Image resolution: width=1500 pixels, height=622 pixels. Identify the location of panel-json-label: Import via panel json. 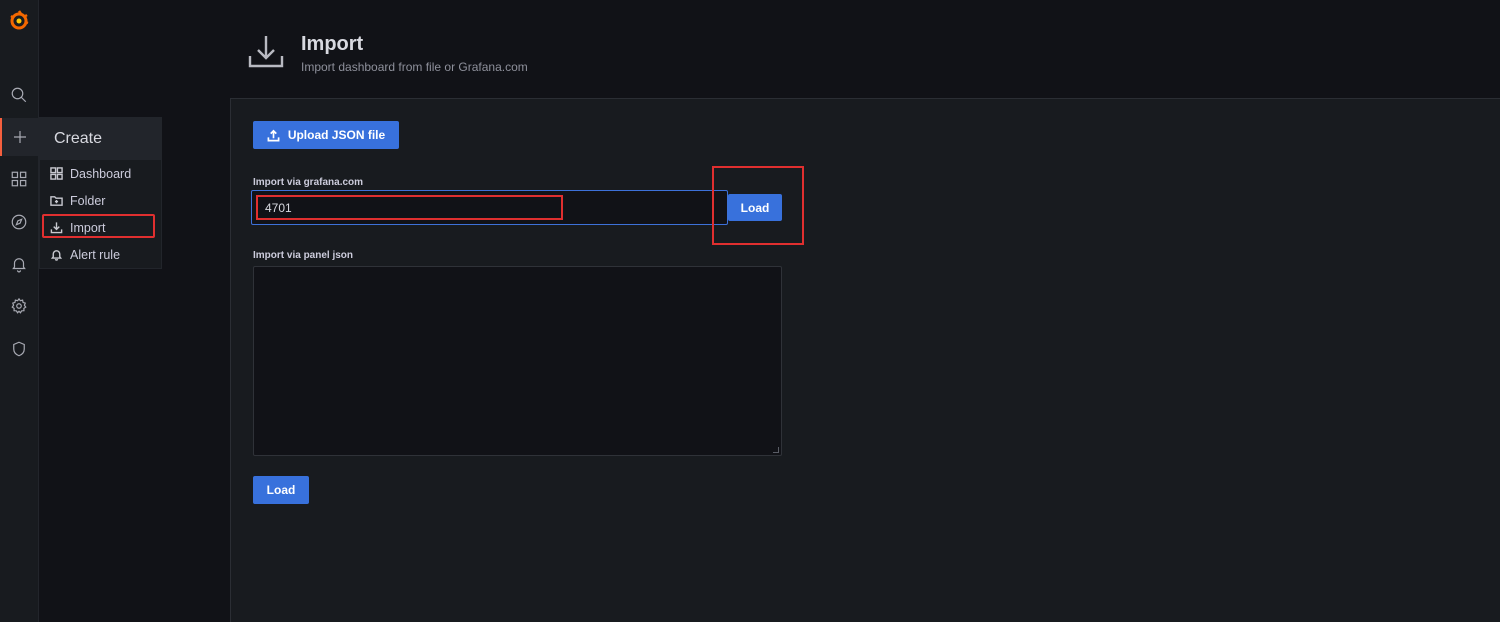
(303, 255).